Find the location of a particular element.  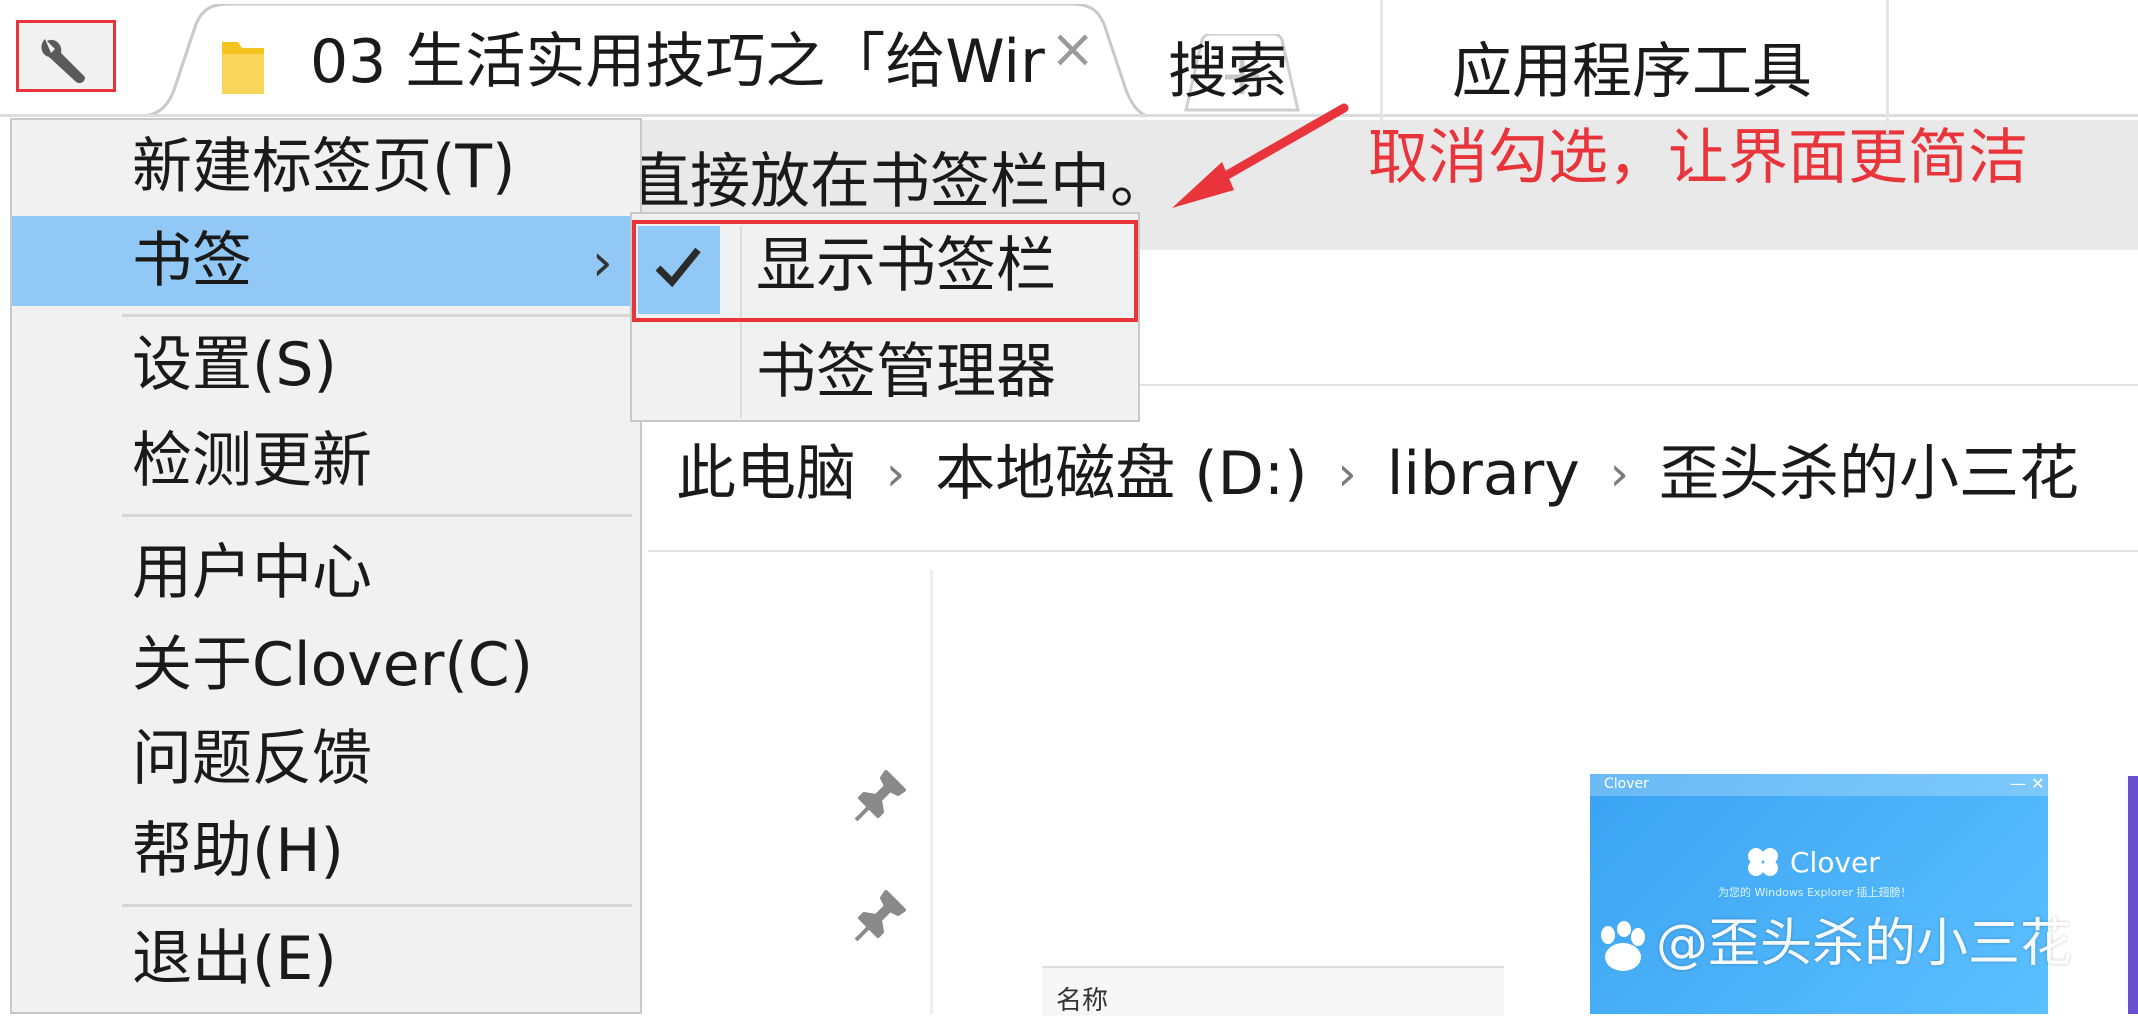

breadcrumb-item-folder: 歪头杀的小三花 is located at coordinates (1869, 474).